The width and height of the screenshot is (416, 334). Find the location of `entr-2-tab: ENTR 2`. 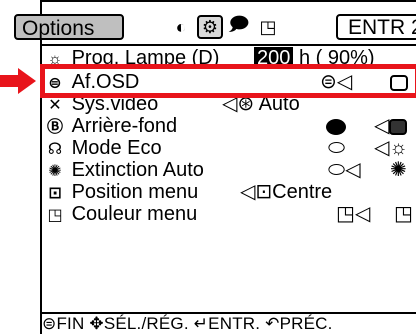

entr-2-tab: ENTR 2 is located at coordinates (376, 27).